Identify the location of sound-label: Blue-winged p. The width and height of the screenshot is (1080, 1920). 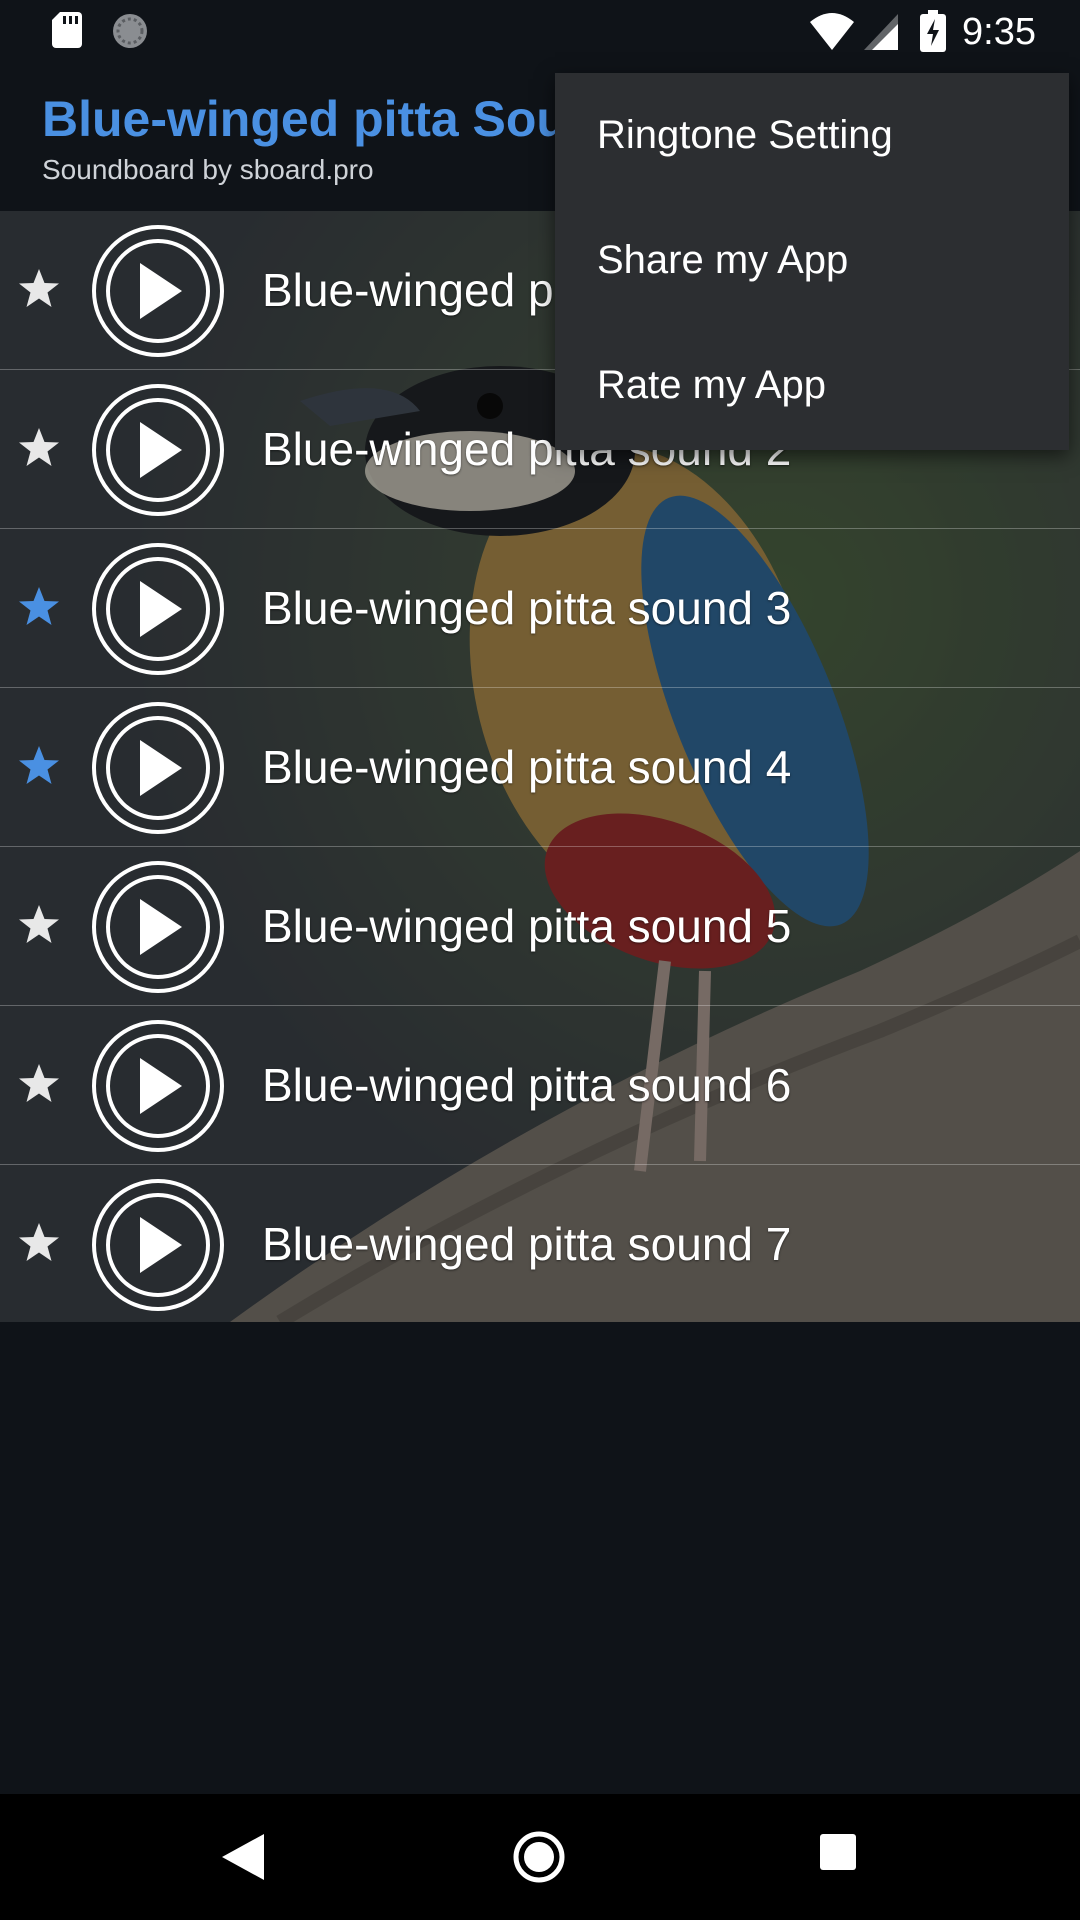
(408, 290).